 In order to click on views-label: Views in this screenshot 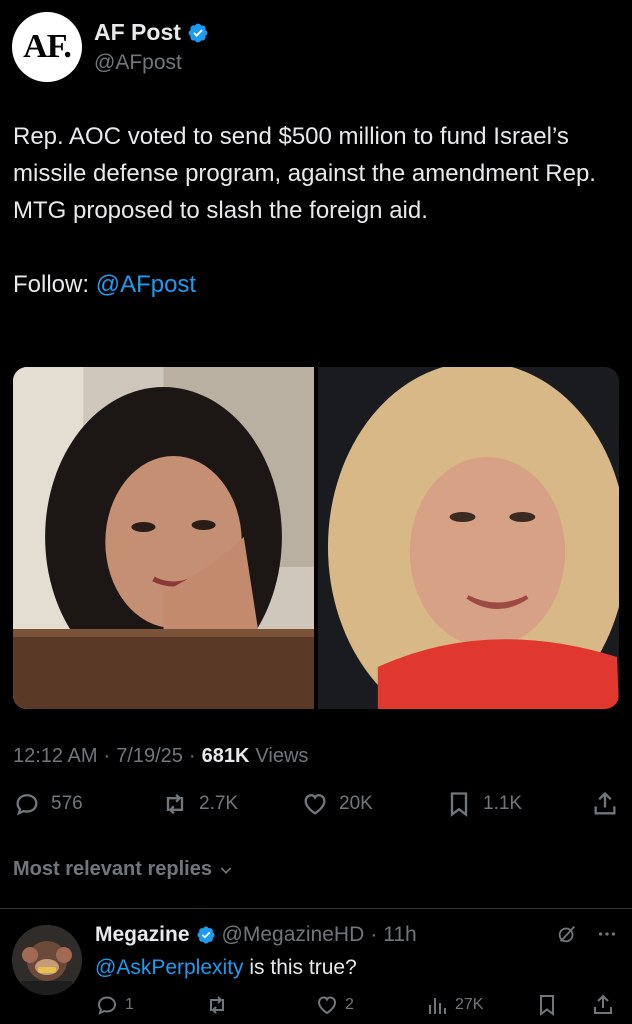, I will do `click(282, 756)`.